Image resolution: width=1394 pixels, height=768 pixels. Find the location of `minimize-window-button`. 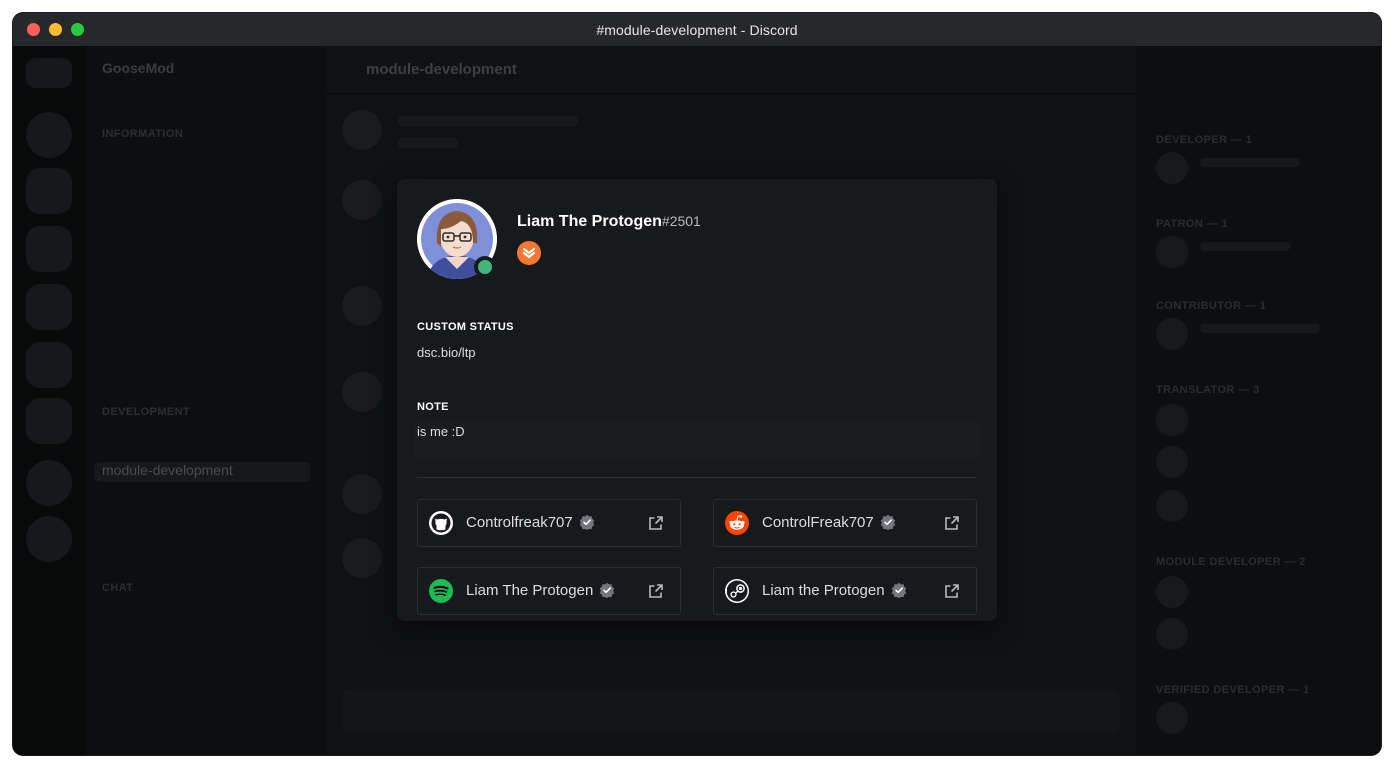

minimize-window-button is located at coordinates (55, 29).